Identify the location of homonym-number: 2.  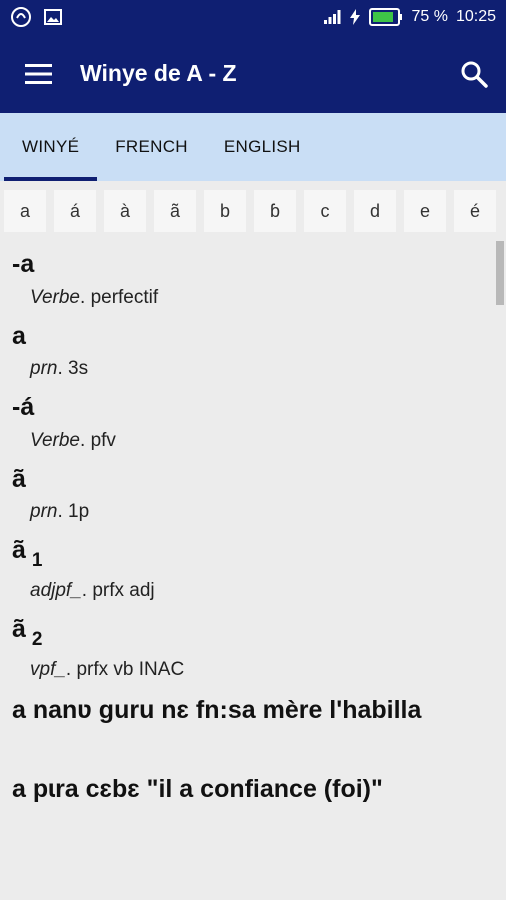
(37, 639).